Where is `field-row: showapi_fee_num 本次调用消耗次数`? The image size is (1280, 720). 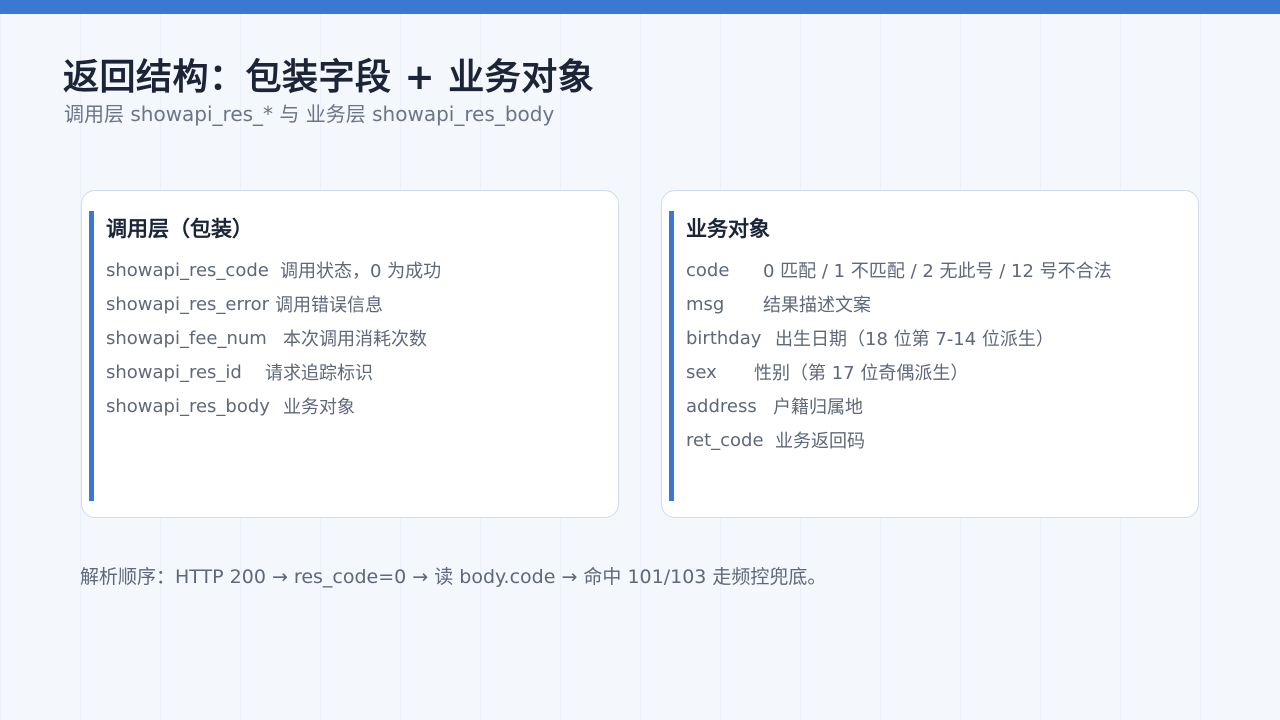 field-row: showapi_fee_num 本次调用消耗次数 is located at coordinates (273, 338).